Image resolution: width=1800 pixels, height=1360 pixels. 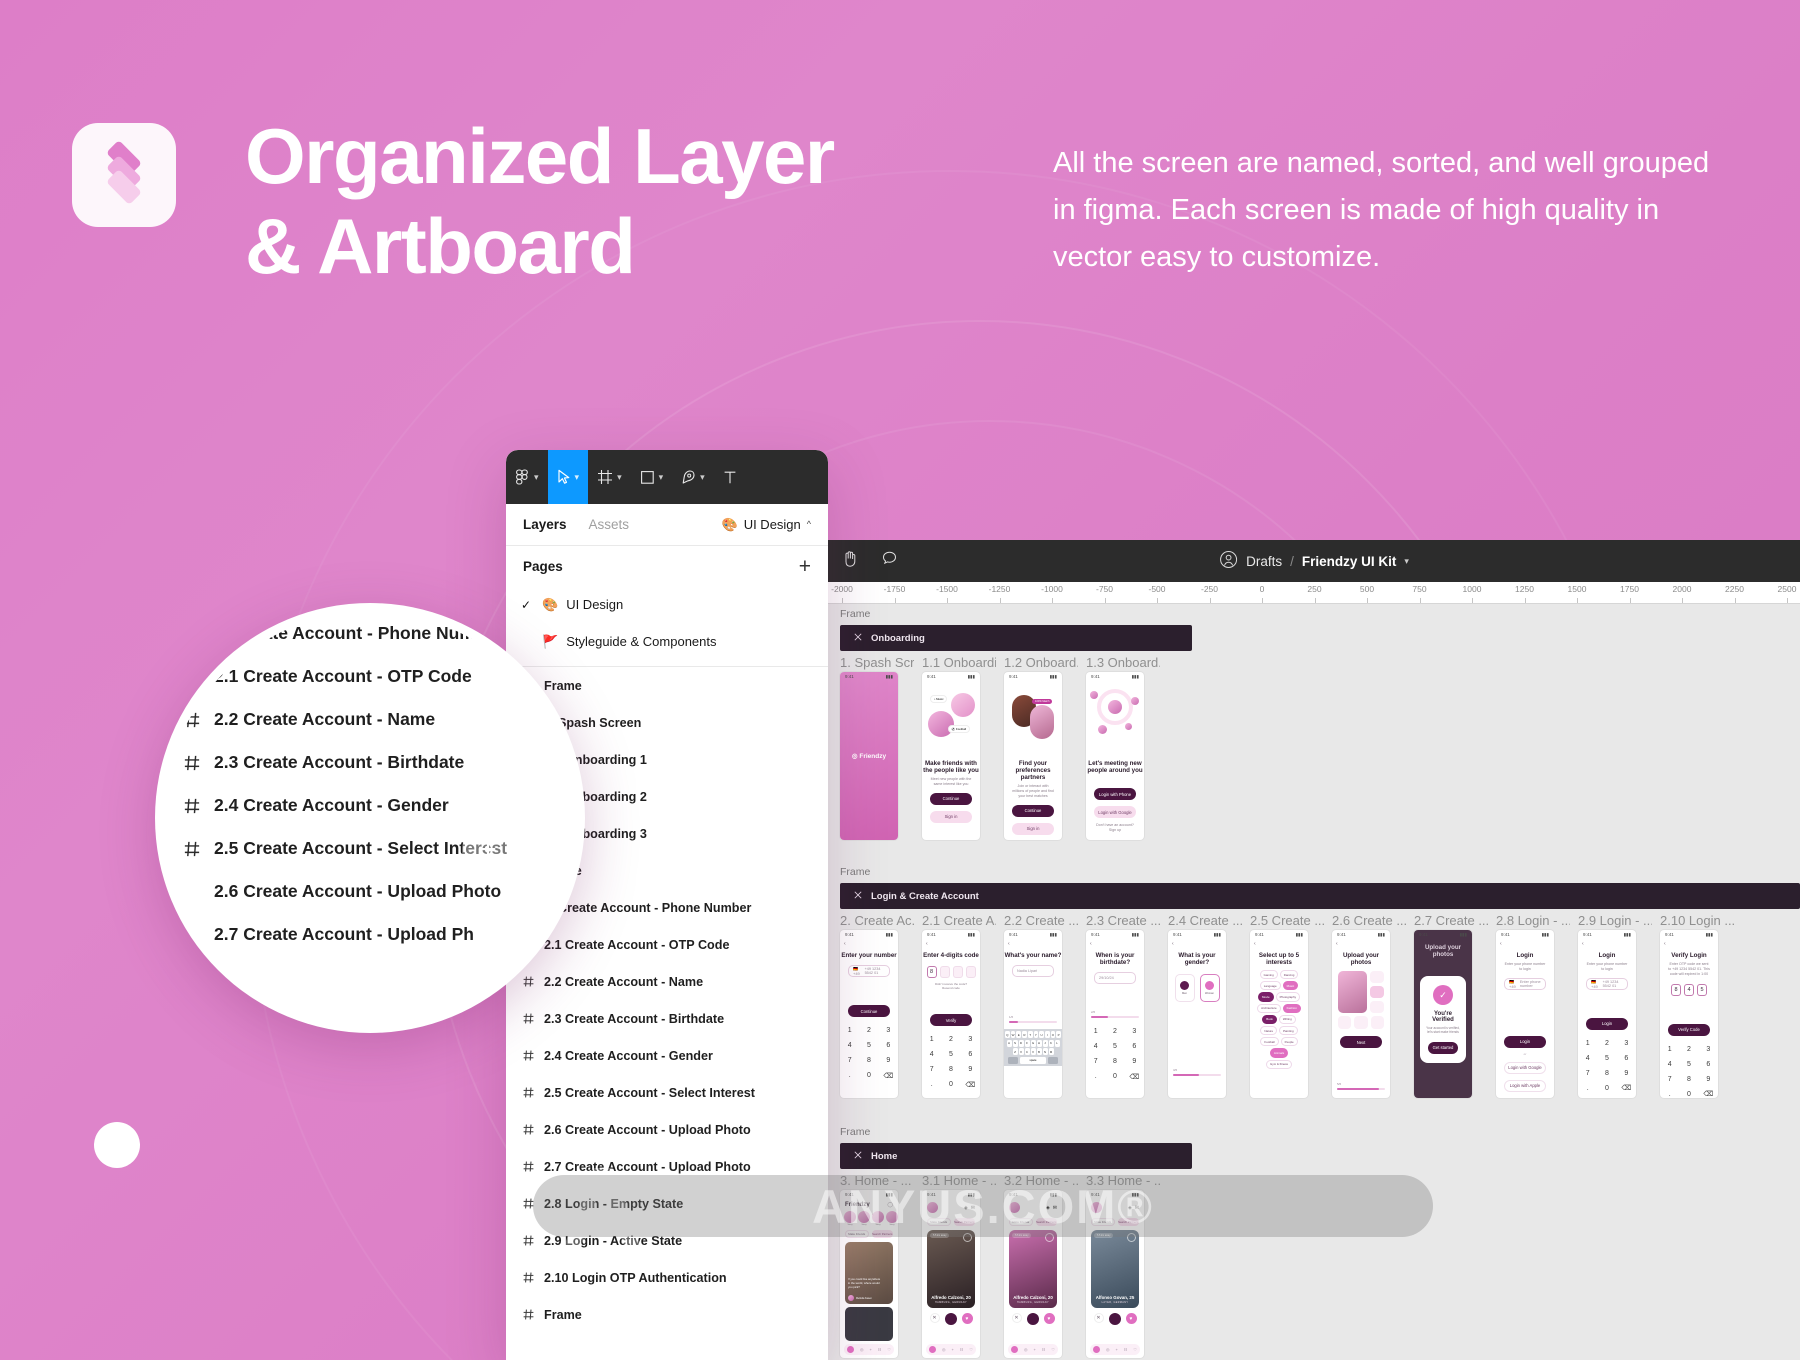 What do you see at coordinates (944, 972) in the screenshot?
I see `otp-digit-box` at bounding box center [944, 972].